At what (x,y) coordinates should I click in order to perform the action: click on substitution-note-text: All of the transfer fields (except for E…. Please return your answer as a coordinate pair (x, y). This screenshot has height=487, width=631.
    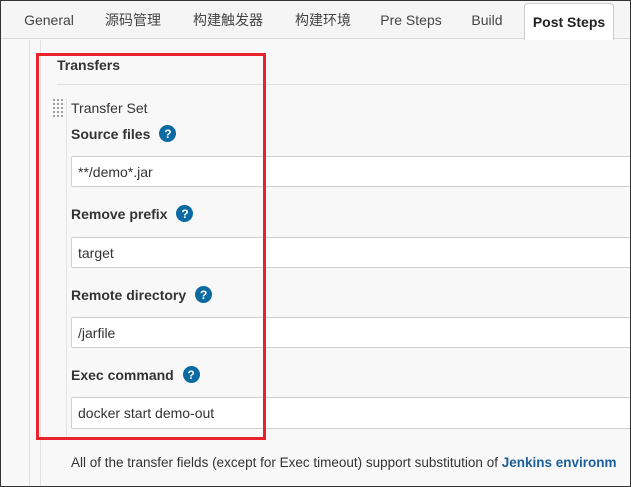
    Looking at the image, I should click on (286, 462).